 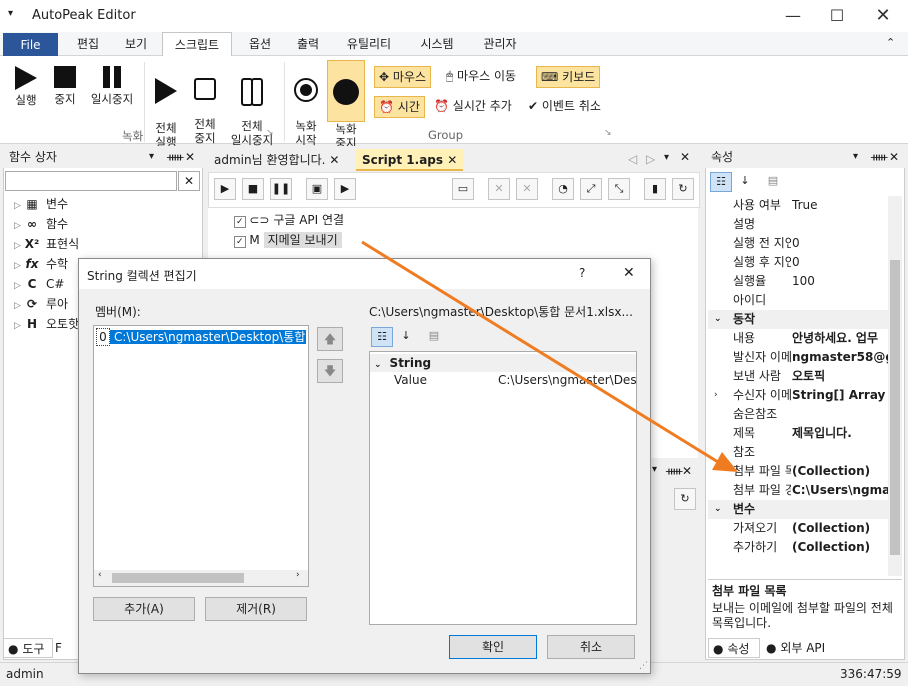 I want to click on annotation-arrow, so click(x=549, y=356).